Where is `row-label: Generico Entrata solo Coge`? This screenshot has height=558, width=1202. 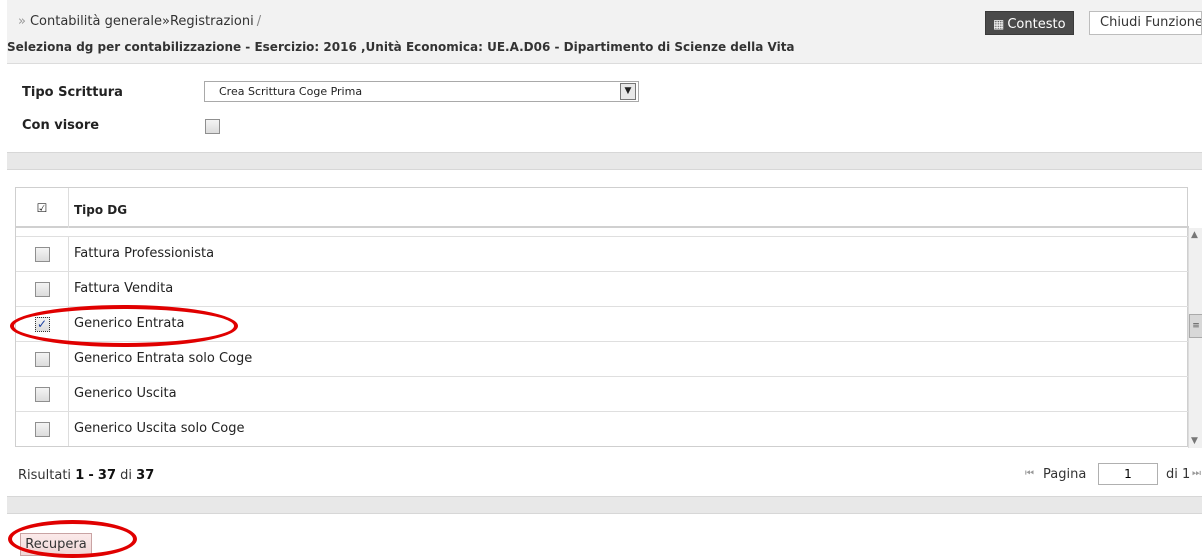 row-label: Generico Entrata solo Coge is located at coordinates (163, 358).